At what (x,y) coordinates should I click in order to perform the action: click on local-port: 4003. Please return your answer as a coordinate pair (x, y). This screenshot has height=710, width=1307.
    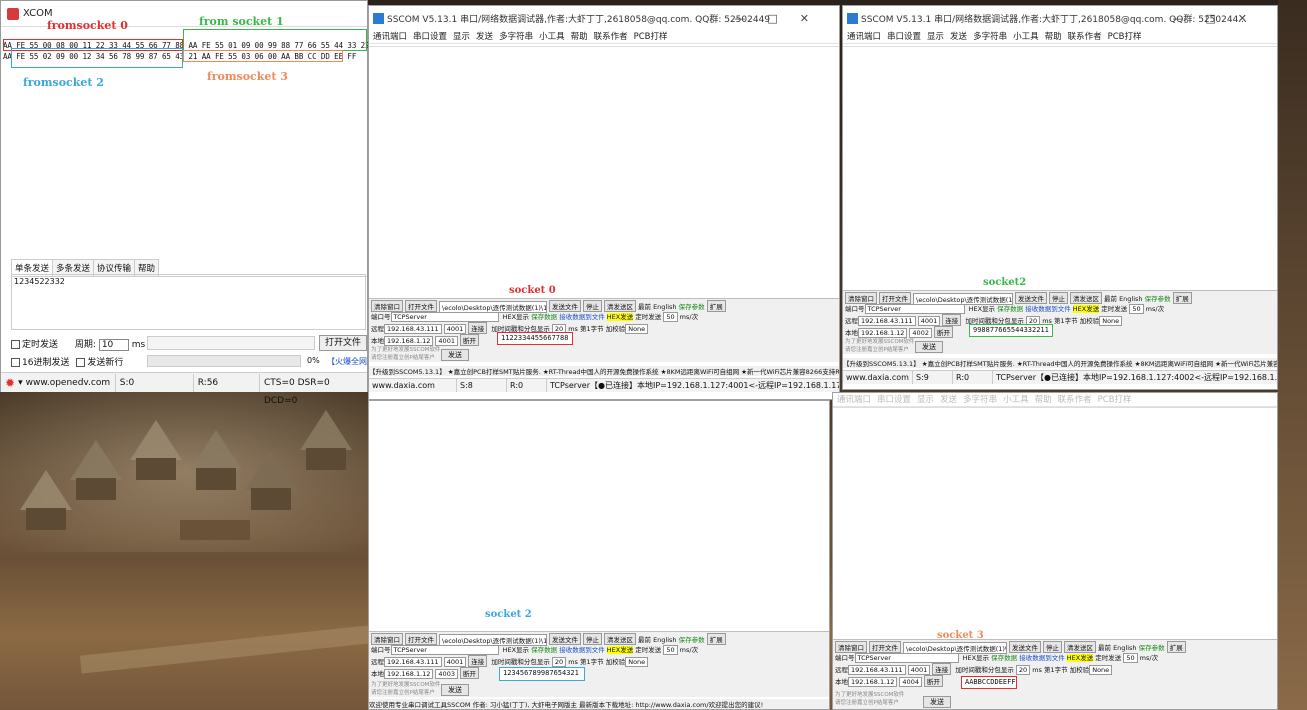
    Looking at the image, I should click on (446, 674).